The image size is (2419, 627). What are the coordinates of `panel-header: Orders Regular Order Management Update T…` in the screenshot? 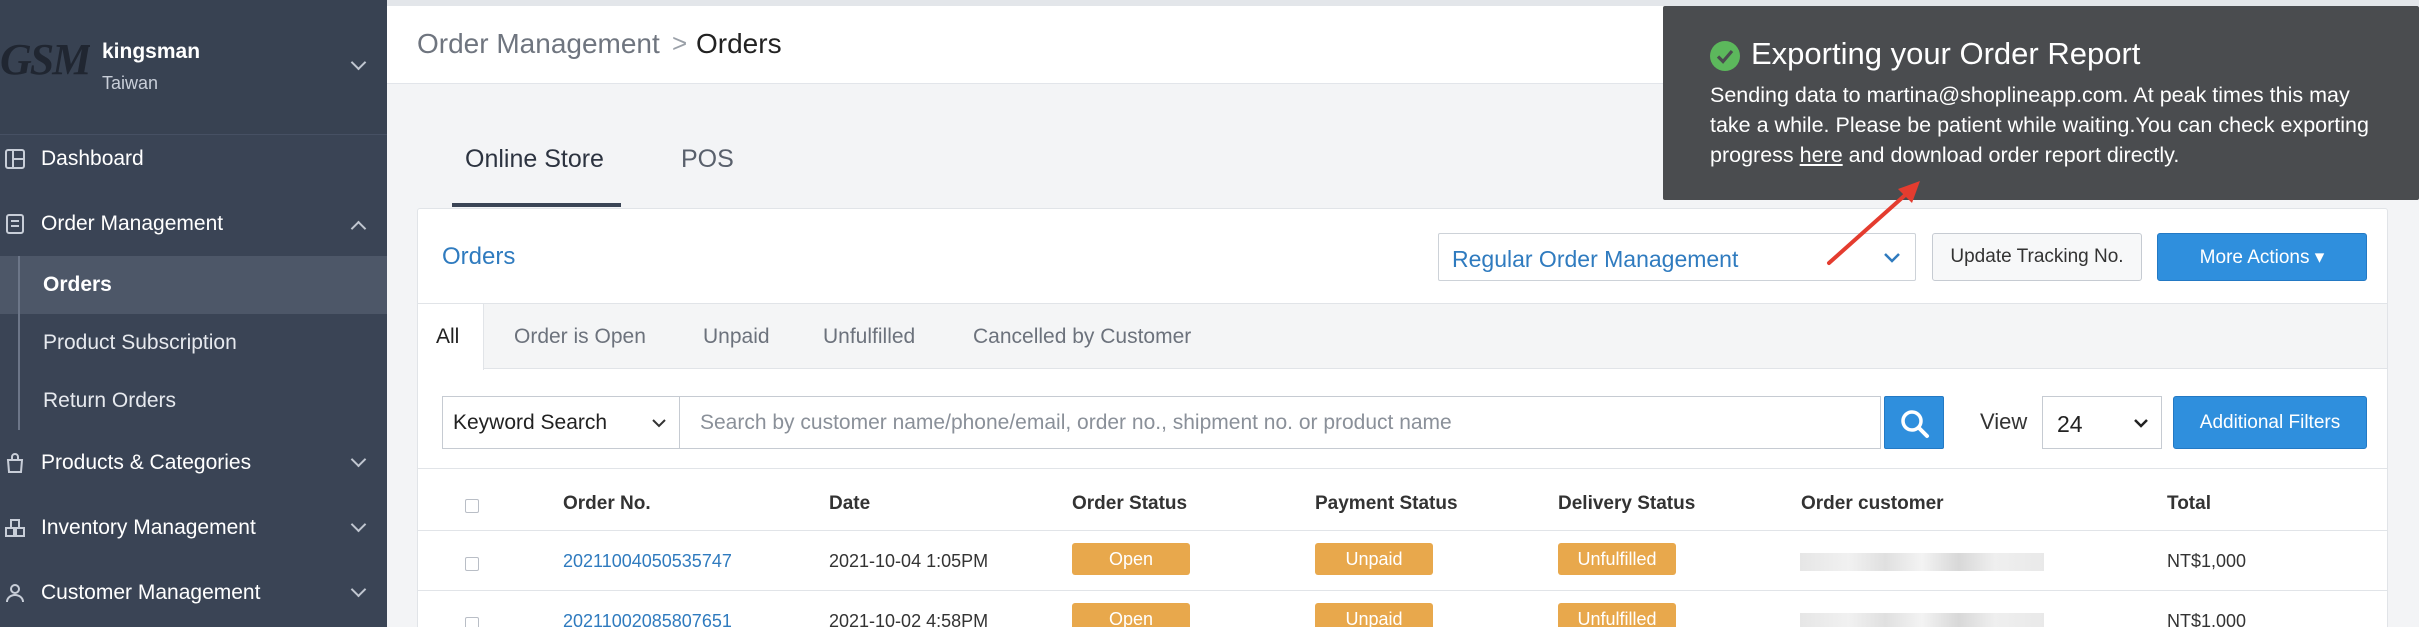 It's located at (1402, 256).